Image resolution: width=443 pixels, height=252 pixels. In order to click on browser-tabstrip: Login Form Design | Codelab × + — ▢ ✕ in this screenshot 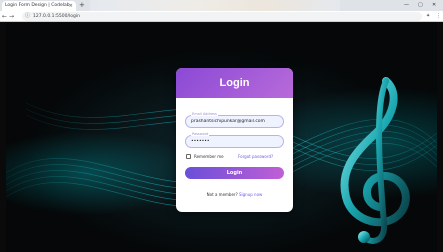, I will do `click(221, 5)`.